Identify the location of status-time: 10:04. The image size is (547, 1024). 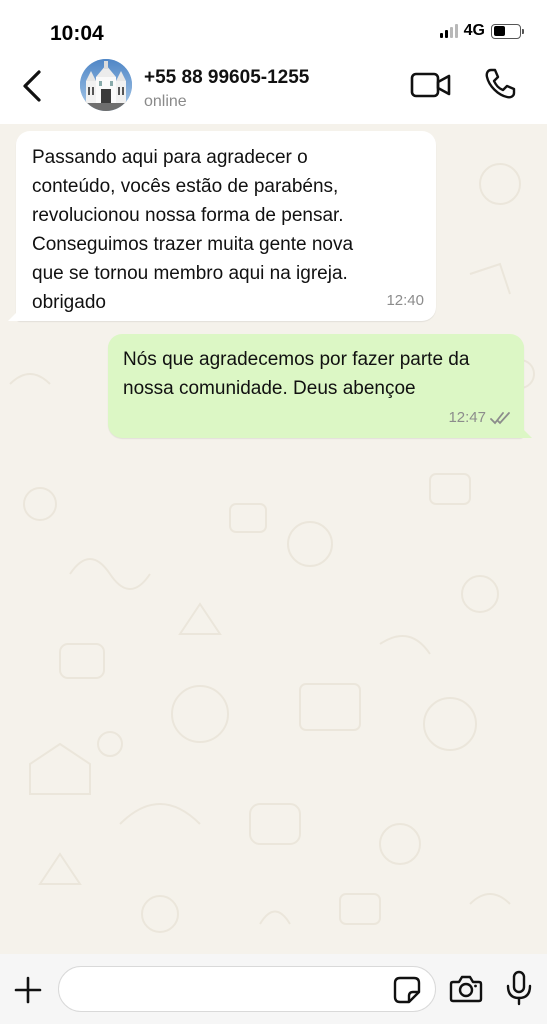
(77, 33).